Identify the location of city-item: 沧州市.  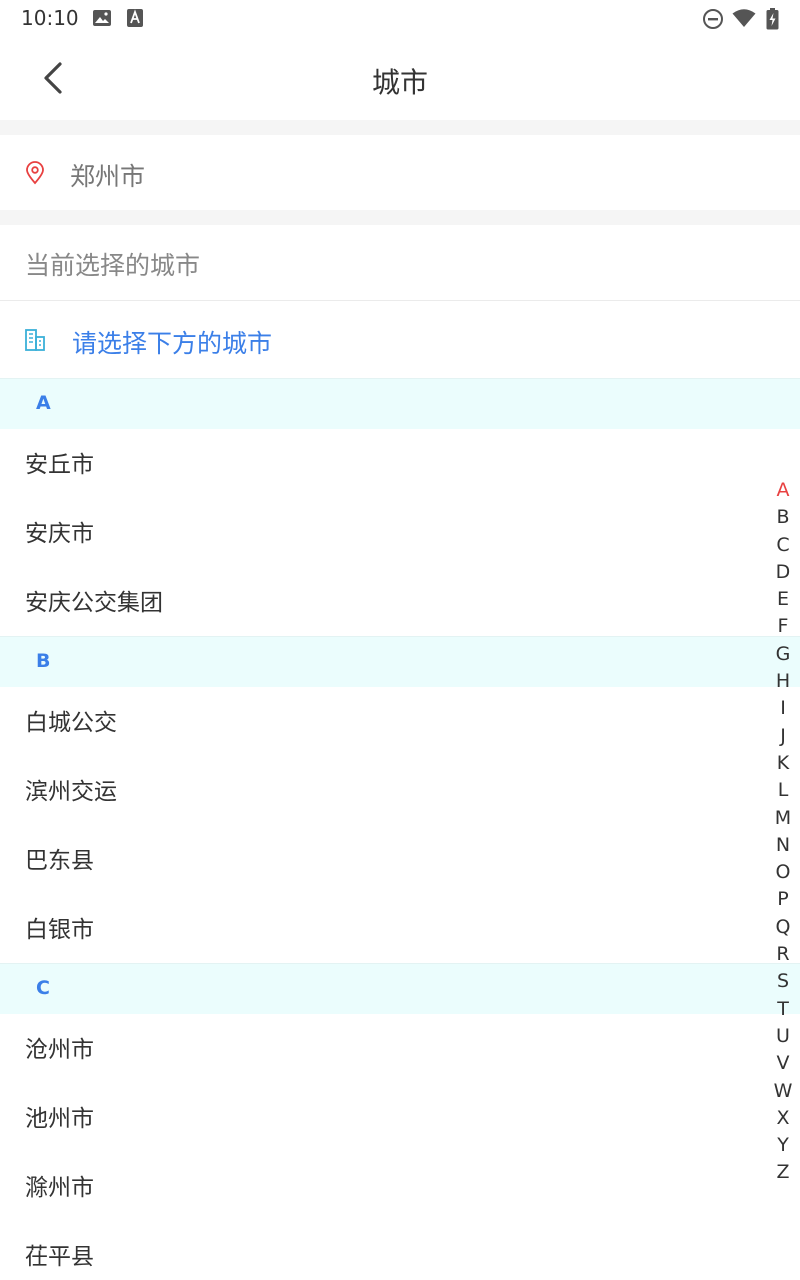
(400, 1048).